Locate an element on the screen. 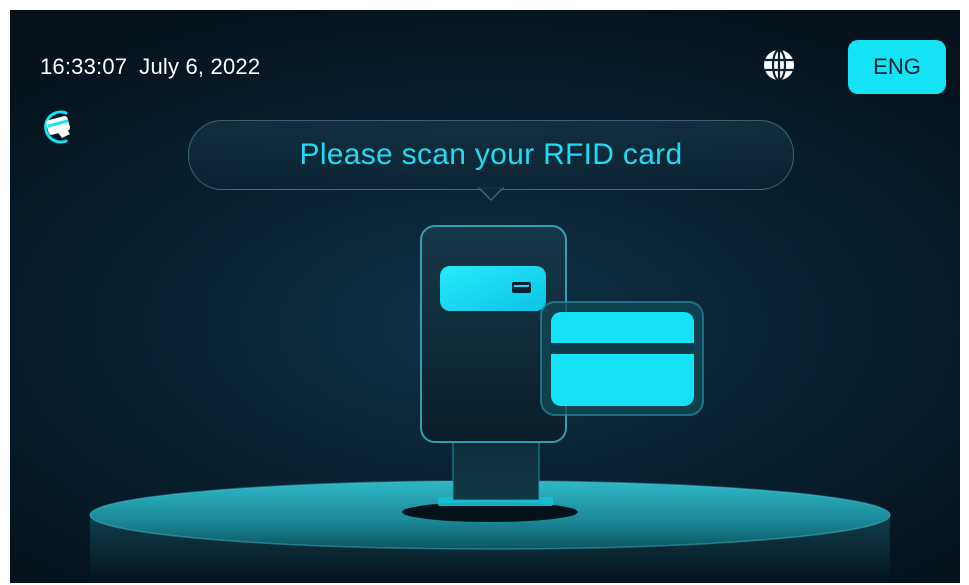  prompt-bubble-tail is located at coordinates (491, 194).